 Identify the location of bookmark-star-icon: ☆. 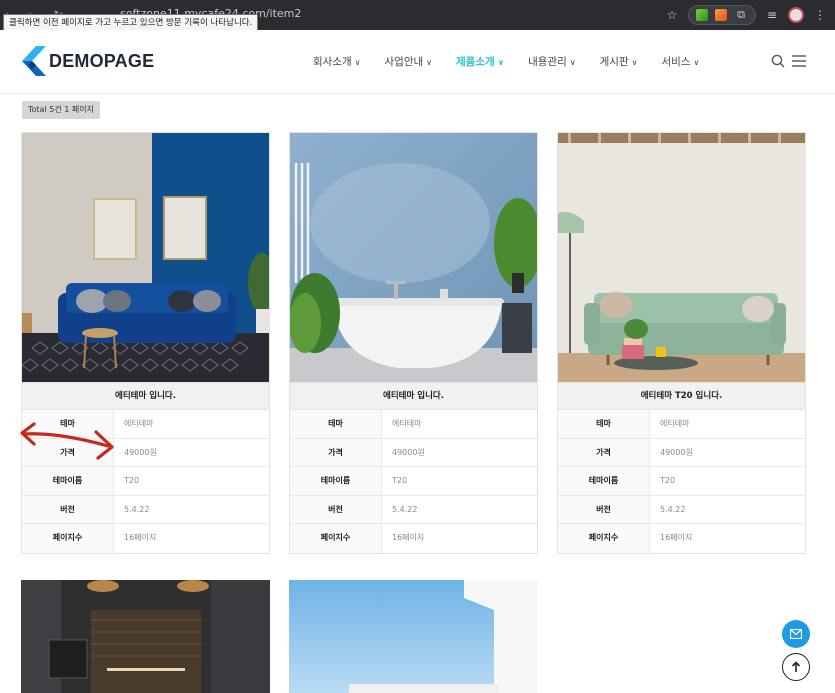
(672, 15).